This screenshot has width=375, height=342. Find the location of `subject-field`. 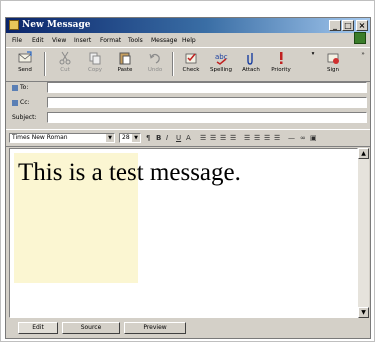

subject-field is located at coordinates (207, 117).